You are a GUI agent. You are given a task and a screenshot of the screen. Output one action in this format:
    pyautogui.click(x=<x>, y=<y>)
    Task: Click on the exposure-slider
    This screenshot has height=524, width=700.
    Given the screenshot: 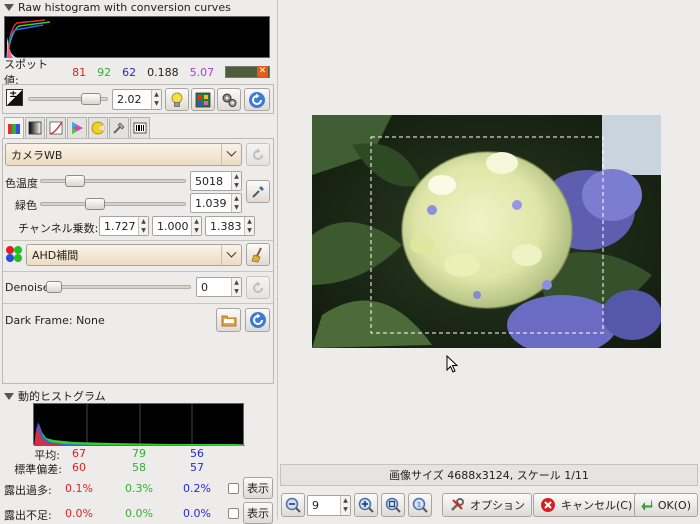 What is the action you would take?
    pyautogui.click(x=68, y=99)
    